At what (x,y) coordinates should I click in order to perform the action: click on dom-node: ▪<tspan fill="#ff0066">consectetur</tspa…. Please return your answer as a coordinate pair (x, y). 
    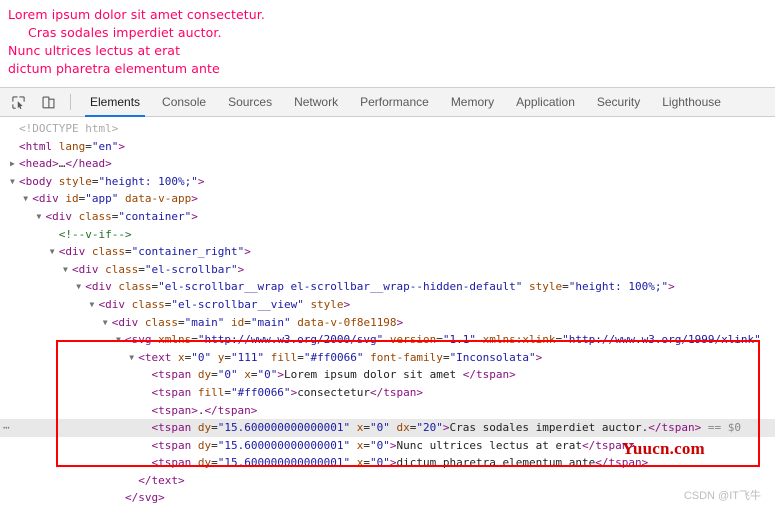
    Looking at the image, I should click on (387, 393).